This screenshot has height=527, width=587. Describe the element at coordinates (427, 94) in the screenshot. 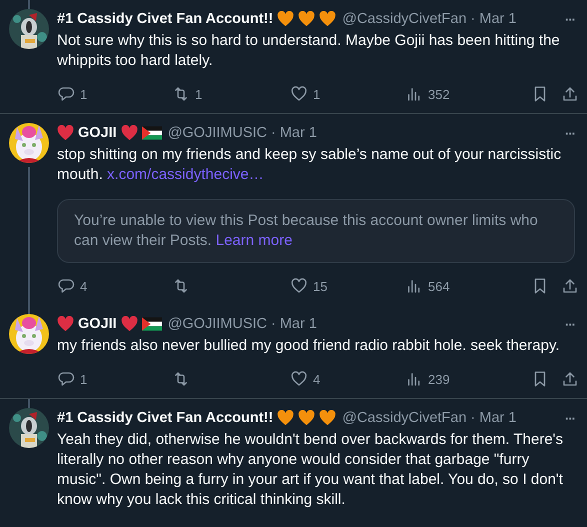

I see `views-button: 352` at that location.